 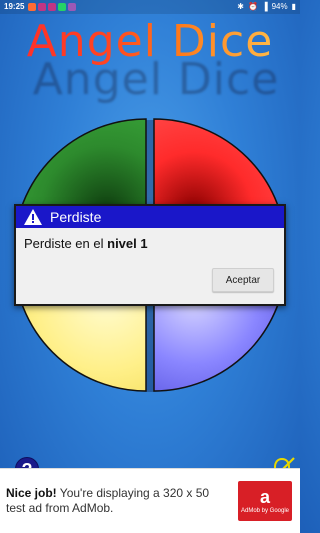 What do you see at coordinates (279, 6) in the screenshot?
I see `battery-percent: 94%` at bounding box center [279, 6].